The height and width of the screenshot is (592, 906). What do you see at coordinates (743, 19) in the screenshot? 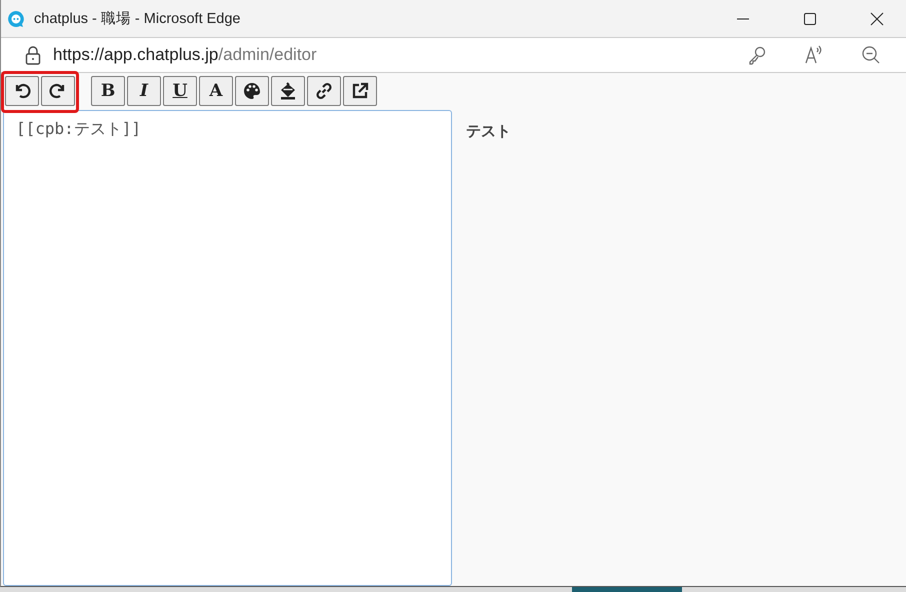
I see `minimize-icon` at bounding box center [743, 19].